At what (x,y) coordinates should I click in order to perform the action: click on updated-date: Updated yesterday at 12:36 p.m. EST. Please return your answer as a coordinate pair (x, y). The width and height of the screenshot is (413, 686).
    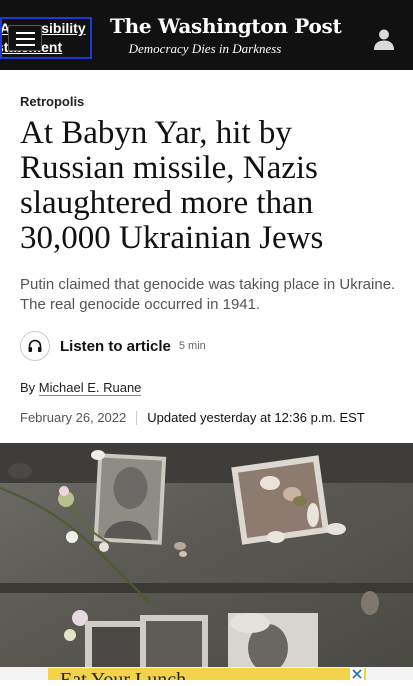
    Looking at the image, I should click on (256, 417).